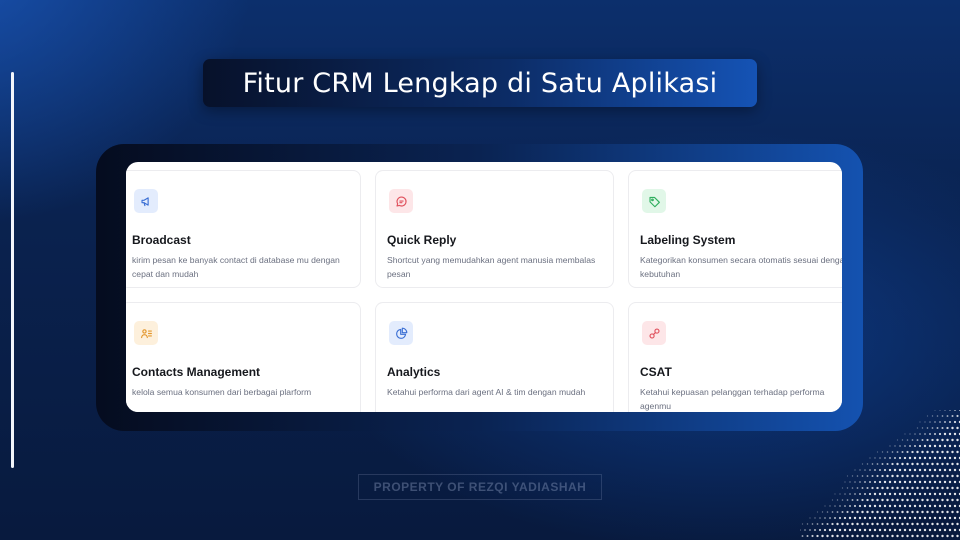  I want to click on tag-icon, so click(654, 201).